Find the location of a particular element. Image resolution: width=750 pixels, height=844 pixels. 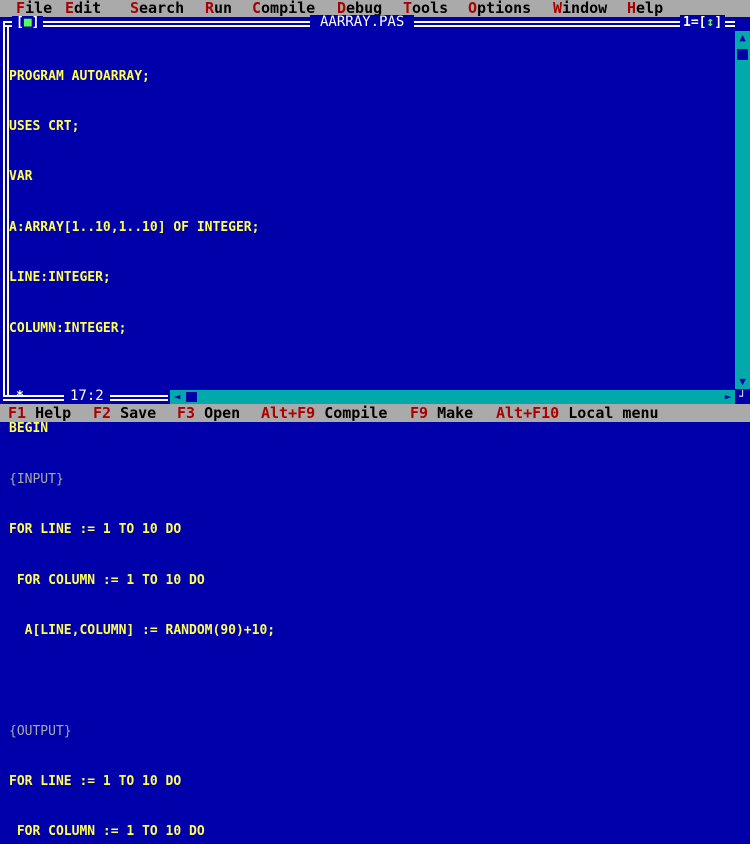

alt-f9-compile: Alt+F9 Compile is located at coordinates (324, 413).